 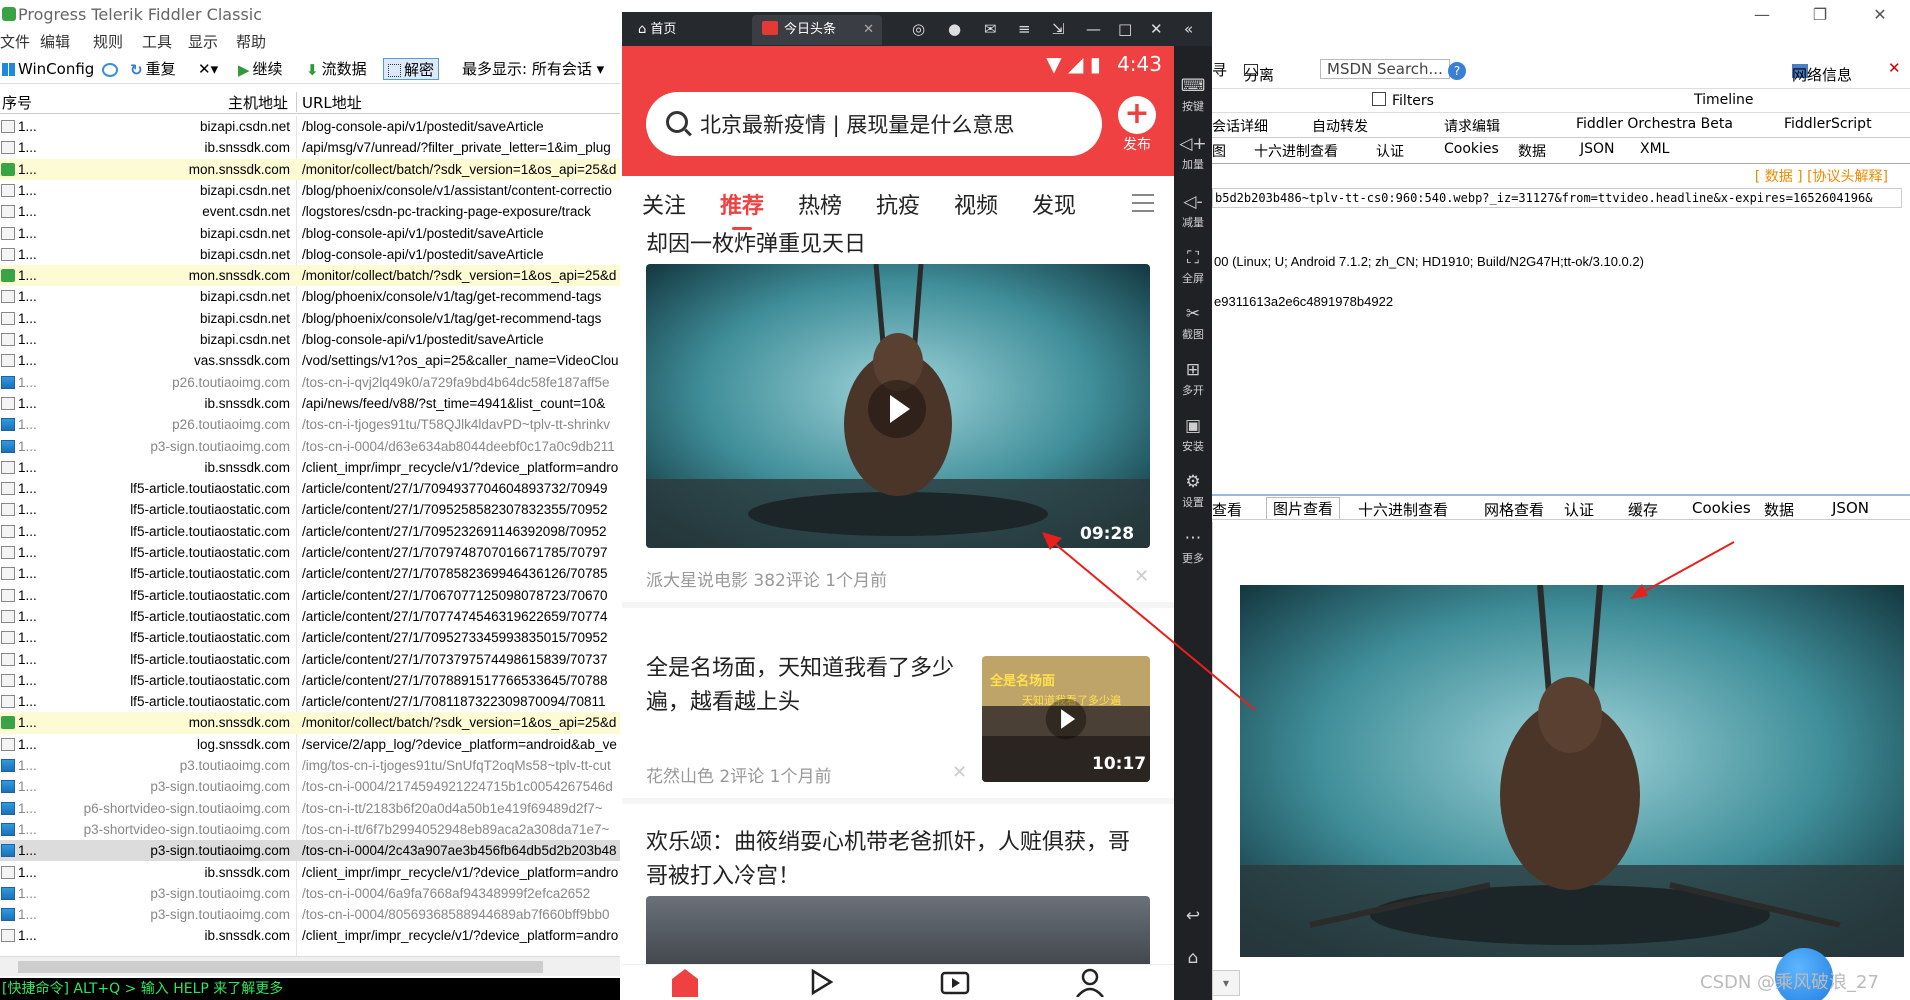 What do you see at coordinates (1654, 124) in the screenshot?
I see `tab-orchestra: Fiddler Orchestra Beta` at bounding box center [1654, 124].